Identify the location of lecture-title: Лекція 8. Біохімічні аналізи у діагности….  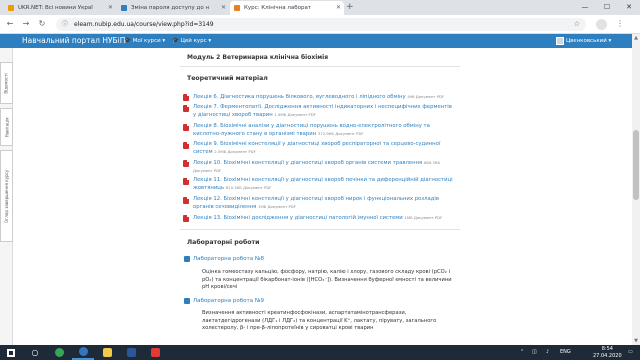
(311, 130).